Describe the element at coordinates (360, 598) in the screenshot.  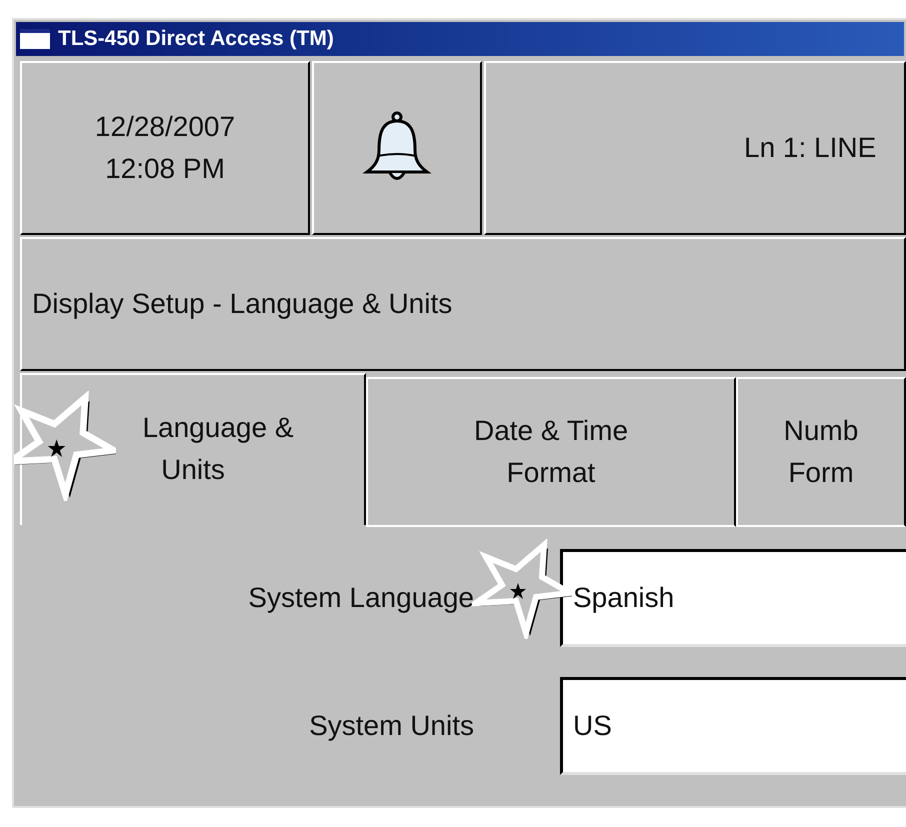
I see `field-label: System Language` at that location.